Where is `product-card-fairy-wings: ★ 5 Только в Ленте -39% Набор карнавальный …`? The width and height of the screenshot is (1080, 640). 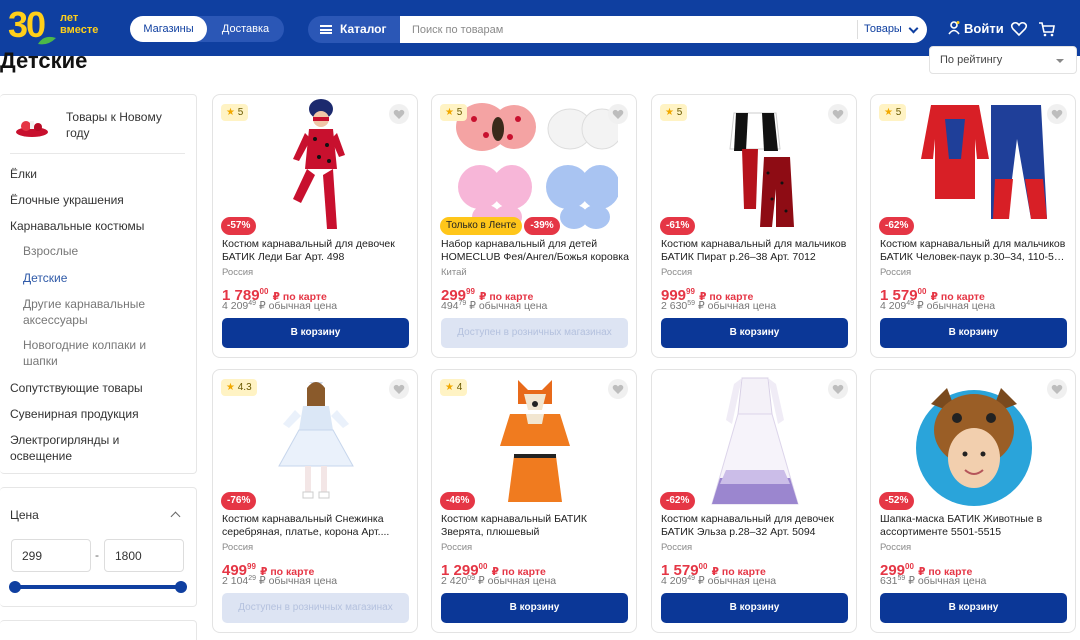
product-card-fairy-wings: ★ 5 Только в Ленте -39% Набор карнавальный … is located at coordinates (534, 226).